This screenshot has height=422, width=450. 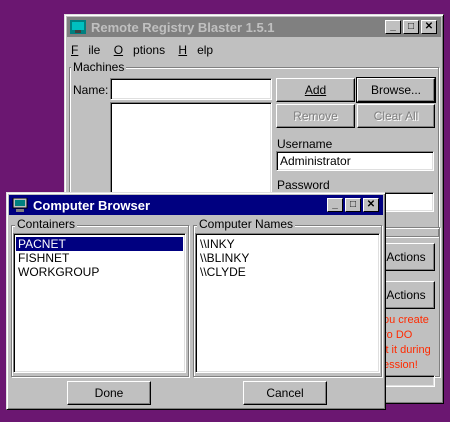 I want to click on done-button: Done, so click(x=109, y=393).